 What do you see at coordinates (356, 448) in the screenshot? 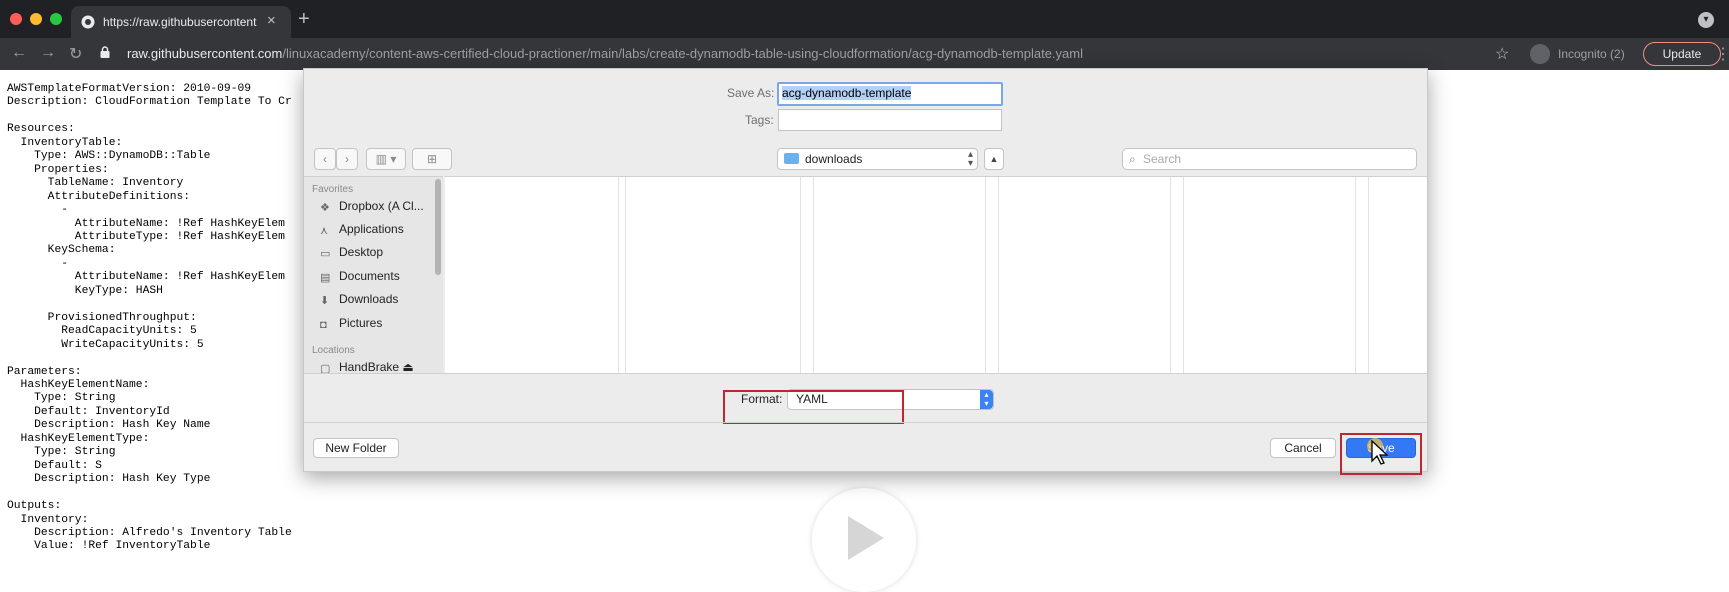
I see `new-folder-button: New Folder` at bounding box center [356, 448].